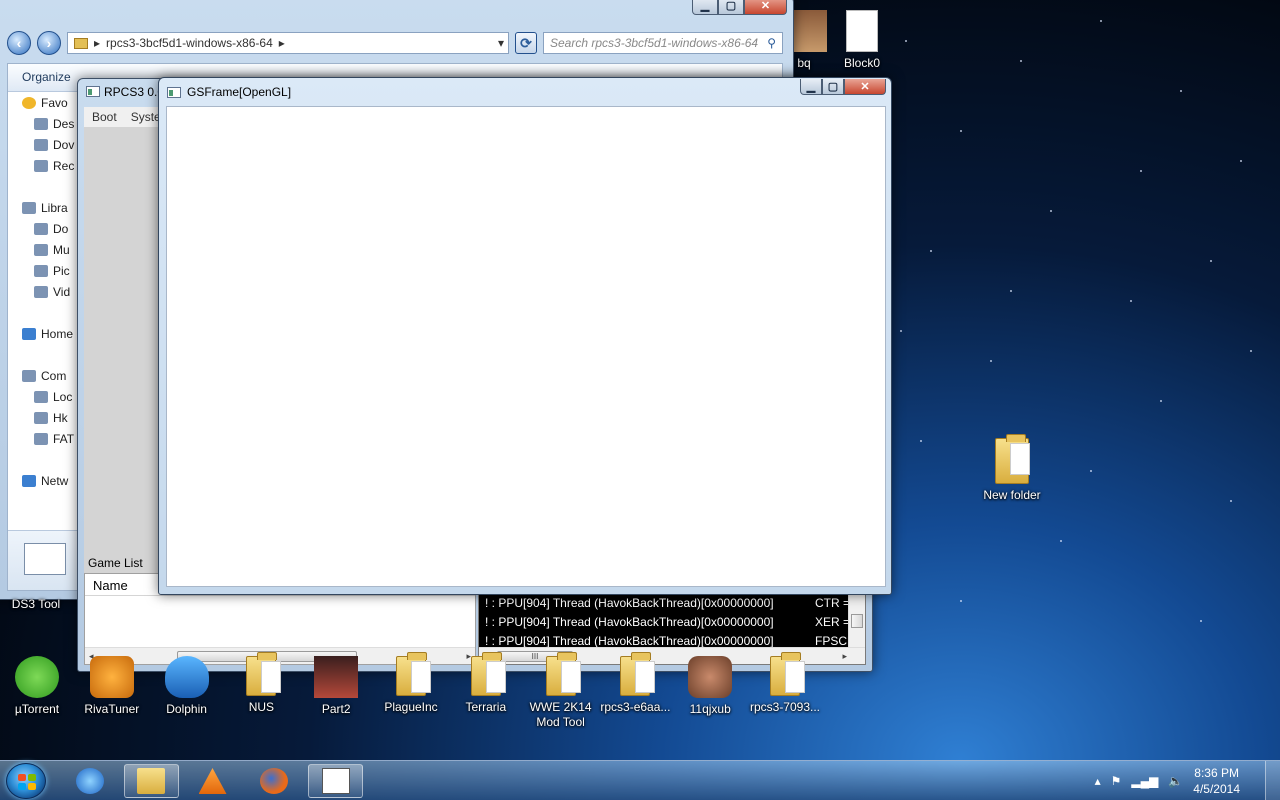  I want to click on nav-item: Rec, so click(43, 165).